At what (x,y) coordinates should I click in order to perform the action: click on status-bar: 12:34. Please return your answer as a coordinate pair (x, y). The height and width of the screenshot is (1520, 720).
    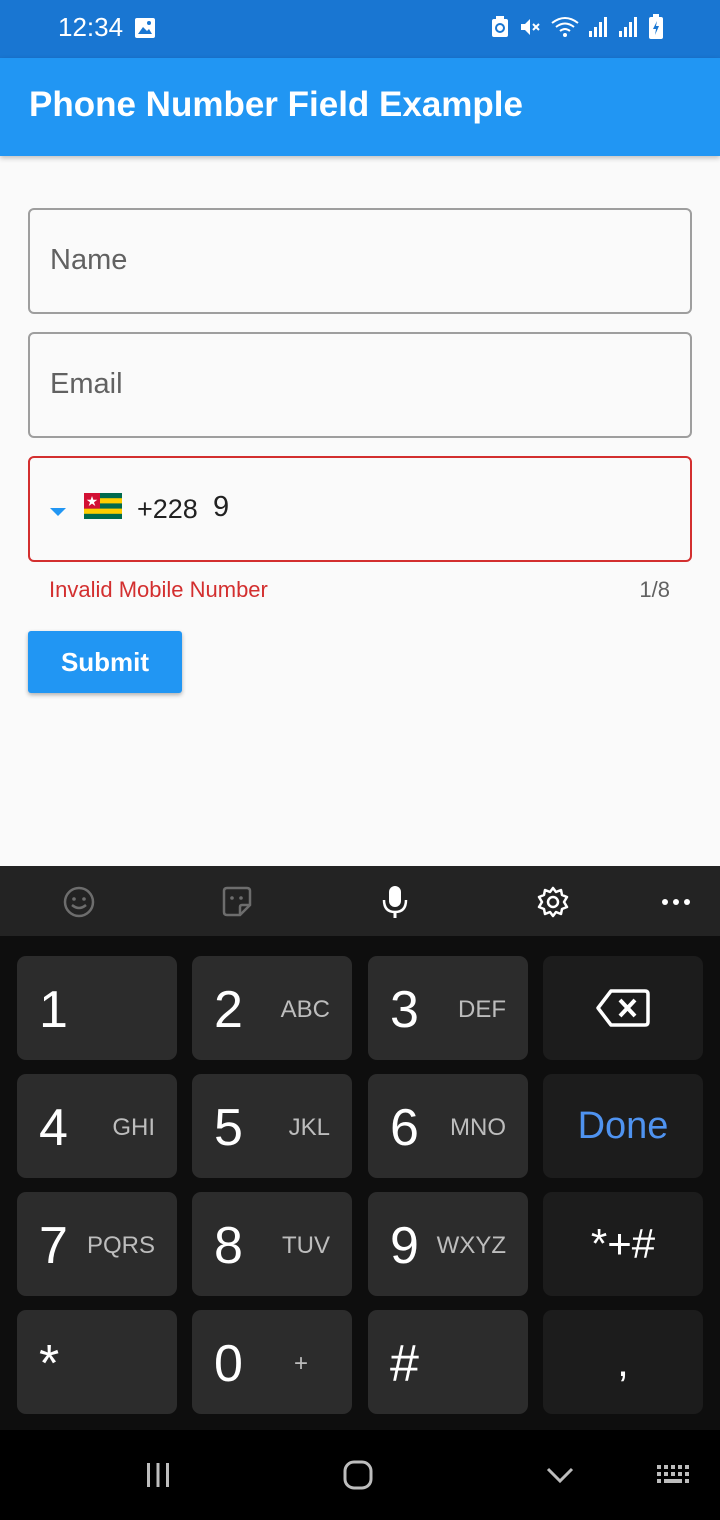
    Looking at the image, I should click on (360, 29).